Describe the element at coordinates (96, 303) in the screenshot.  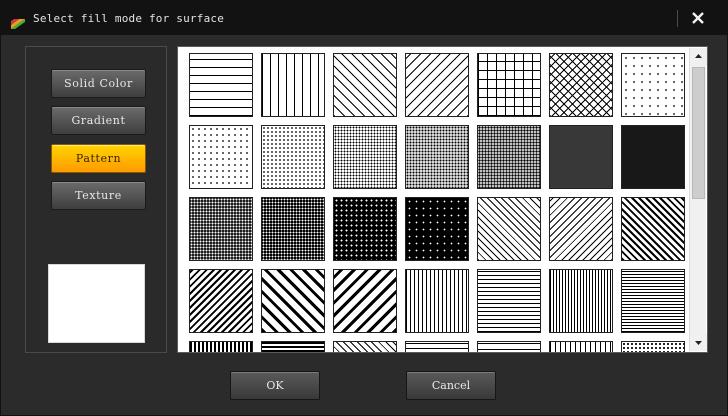
I see `fill-preview` at that location.